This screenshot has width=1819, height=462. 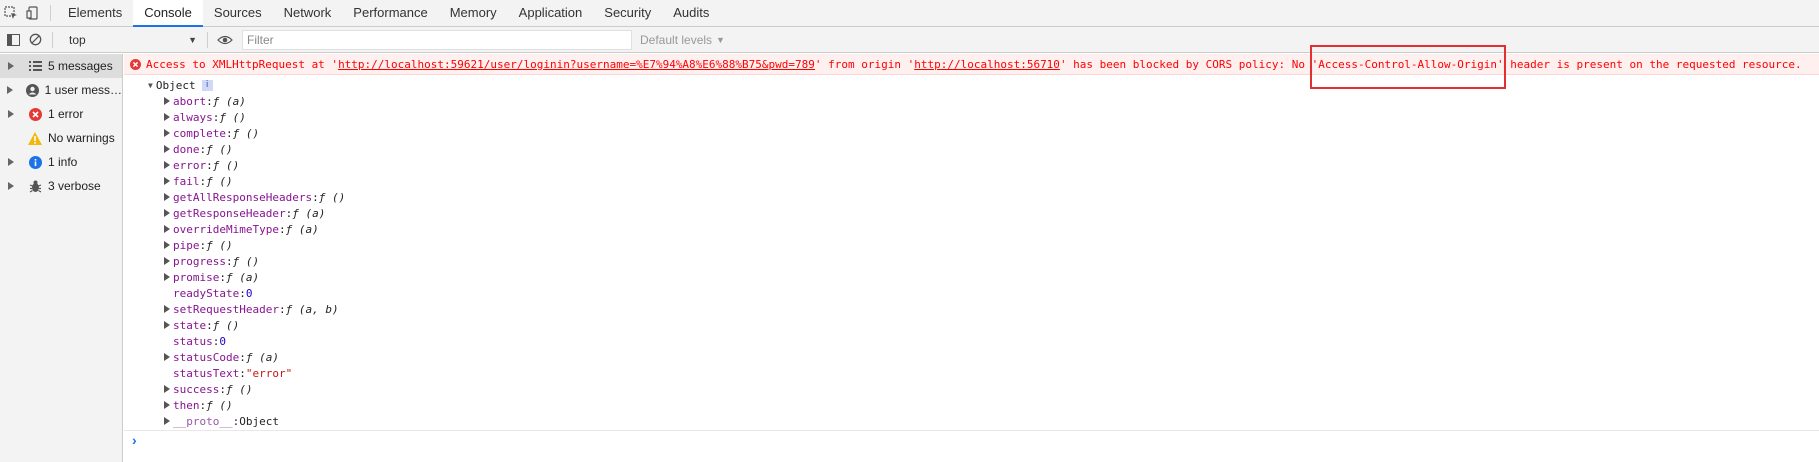 What do you see at coordinates (473, 13) in the screenshot?
I see `tab-memory: Memory` at bounding box center [473, 13].